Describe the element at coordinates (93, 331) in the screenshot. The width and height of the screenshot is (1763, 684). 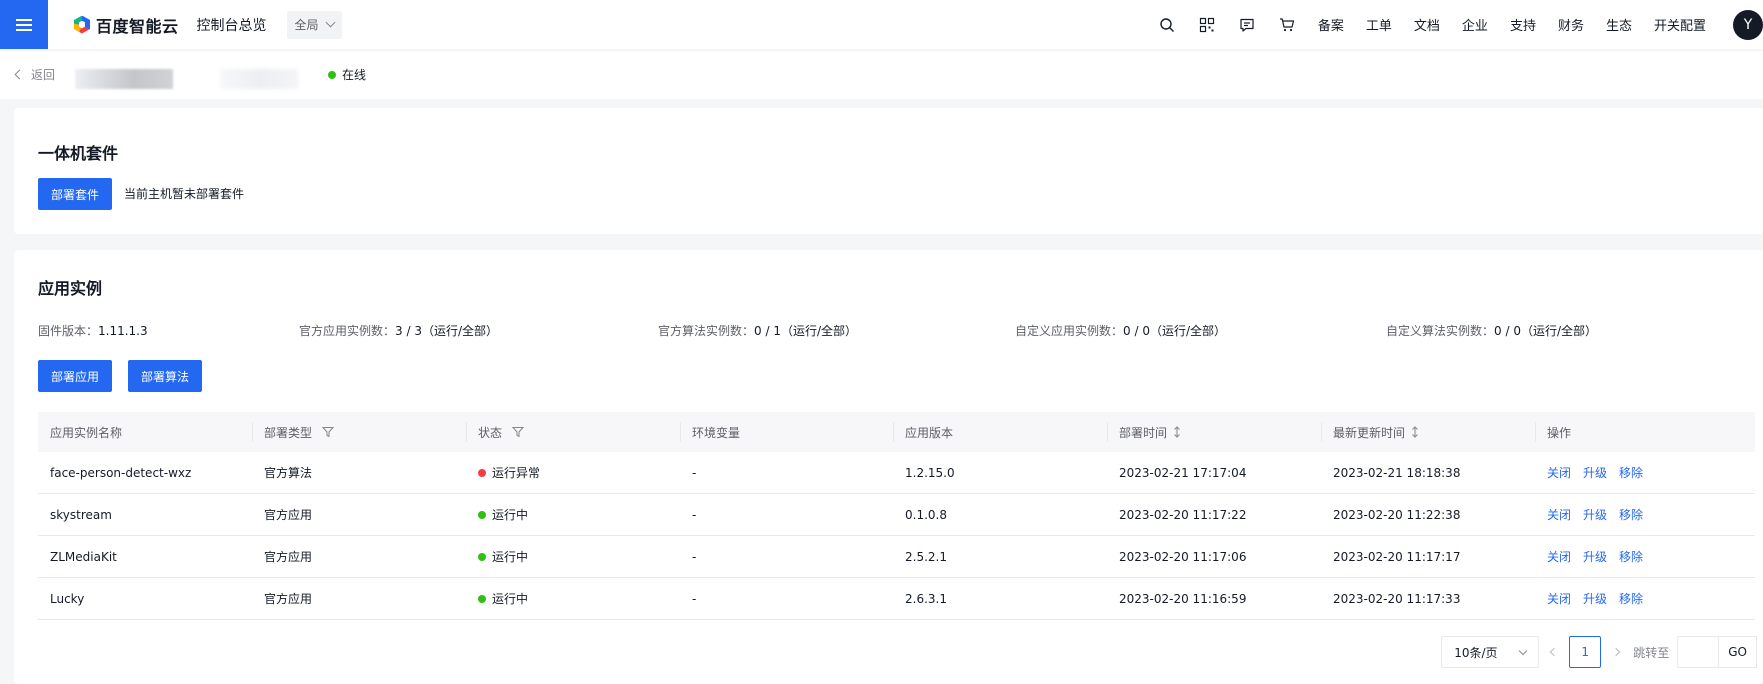
I see `stat-firmware: 固件版本：1.11.1.3` at that location.